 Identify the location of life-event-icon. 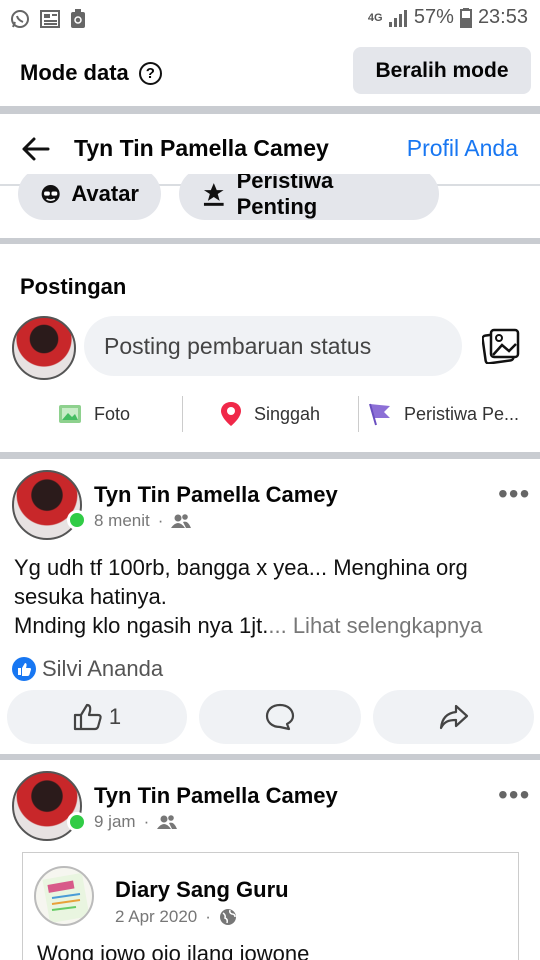
(213, 194).